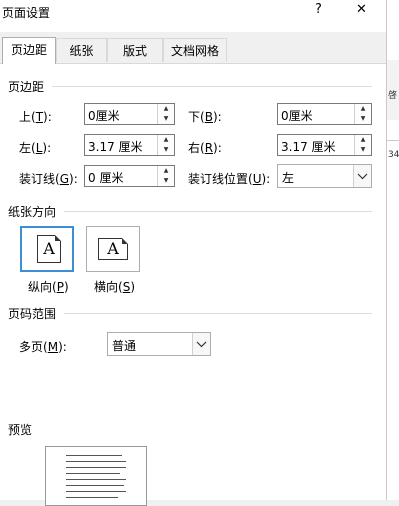 The image size is (399, 506). What do you see at coordinates (115, 146) in the screenshot?
I see `left-margin-value: 3.17 厘米` at bounding box center [115, 146].